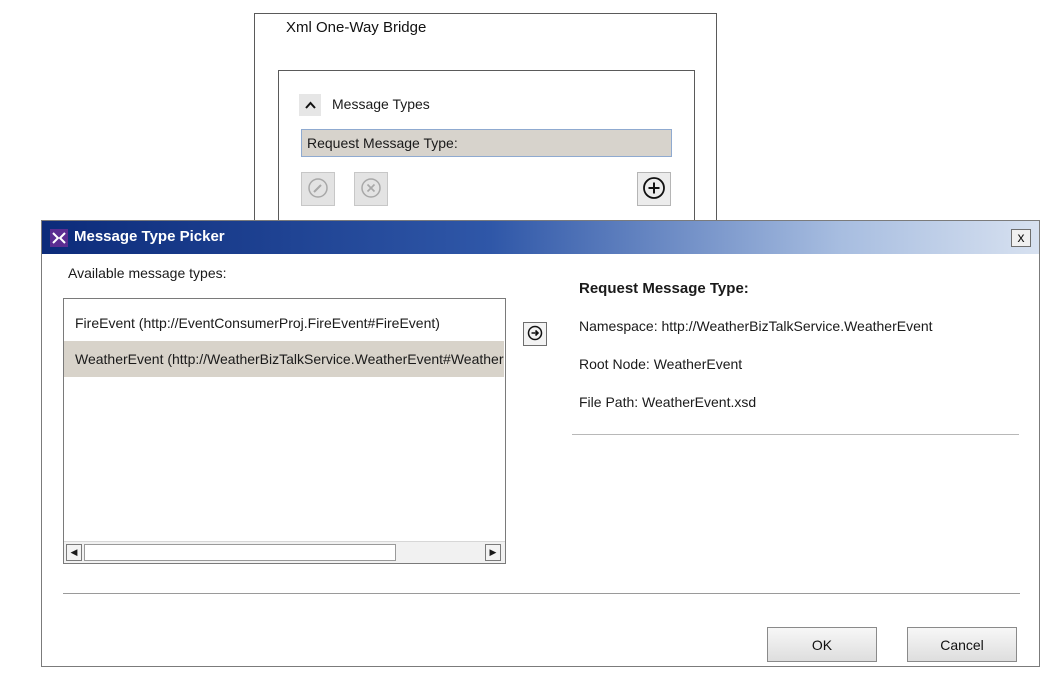 Image resolution: width=1050 pixels, height=674 pixels. I want to click on add-icon, so click(654, 189).